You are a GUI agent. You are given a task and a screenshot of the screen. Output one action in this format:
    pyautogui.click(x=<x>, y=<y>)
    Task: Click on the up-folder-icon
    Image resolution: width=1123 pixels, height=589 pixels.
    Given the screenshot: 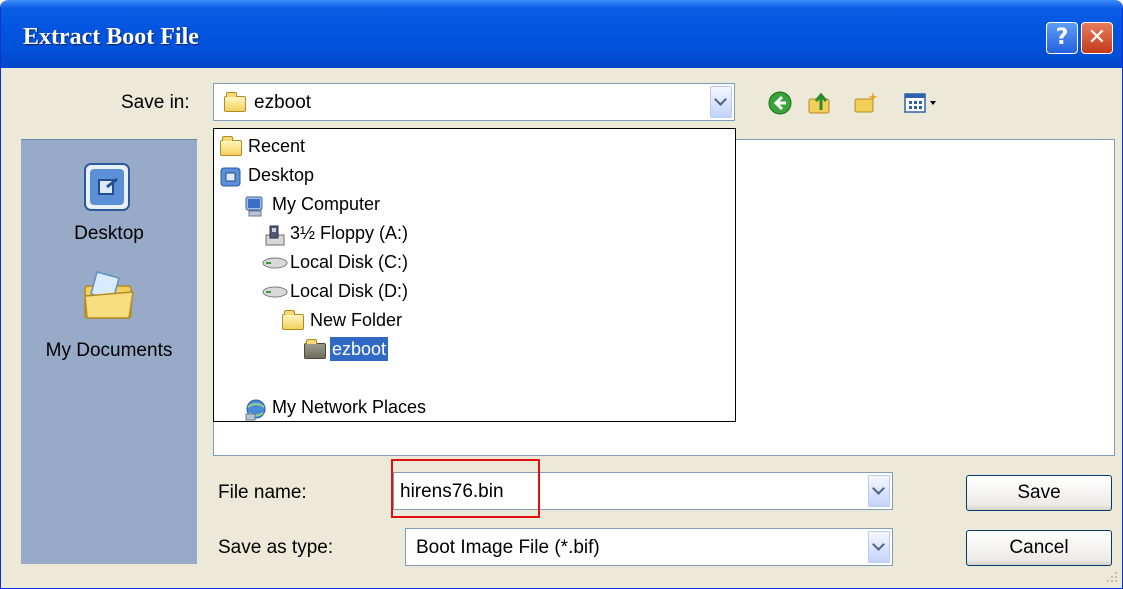 What is the action you would take?
    pyautogui.click(x=820, y=103)
    